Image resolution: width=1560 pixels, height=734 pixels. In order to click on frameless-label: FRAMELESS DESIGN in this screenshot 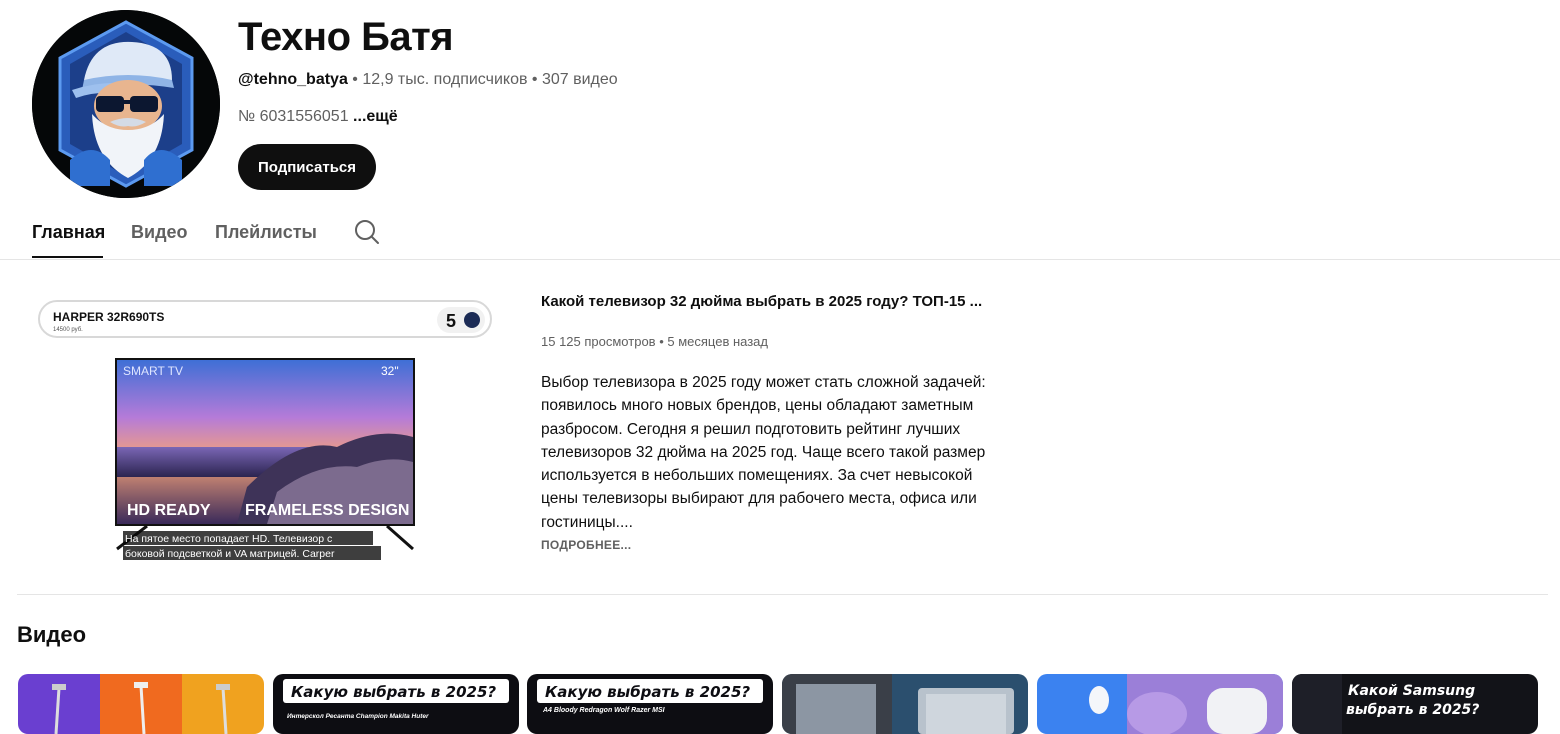, I will do `click(327, 510)`.